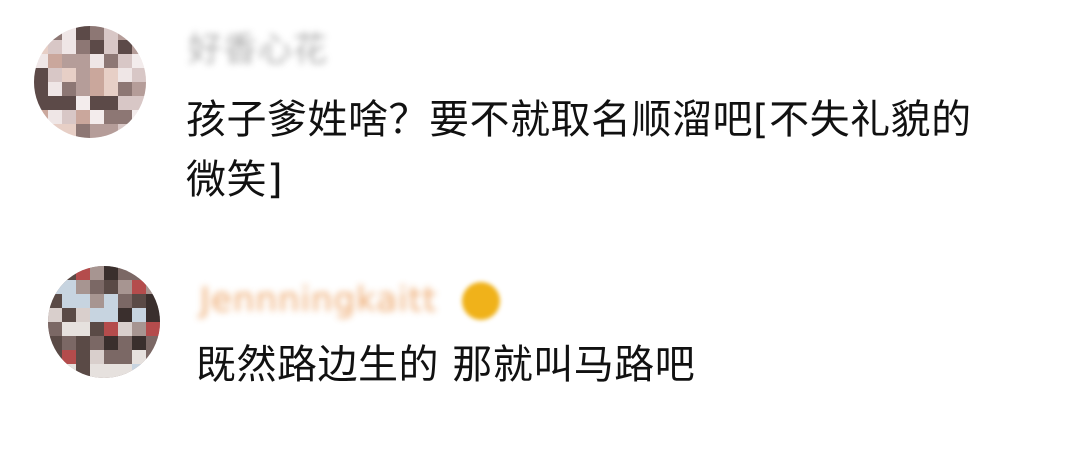 This screenshot has width=1080, height=456. I want to click on comment-text: 孩子爹姓啥？要不就取名顺溜吧[不失礼貌的, so click(579, 120).